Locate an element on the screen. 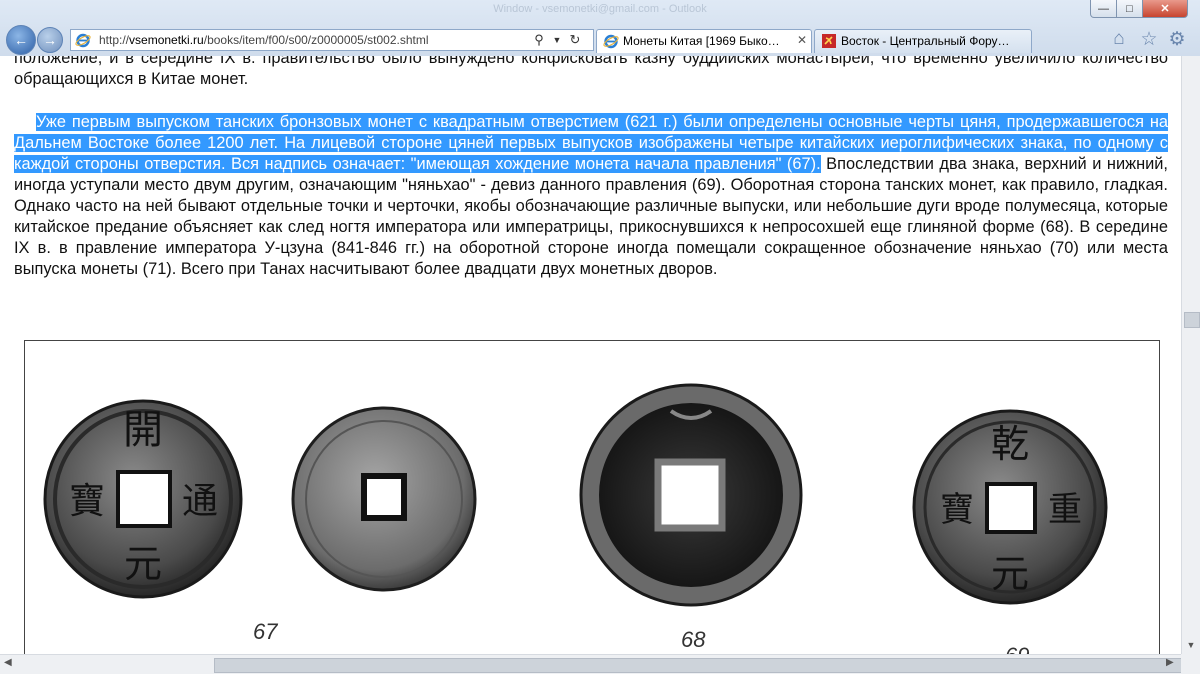  coin-label: 69 is located at coordinates (1017, 648).